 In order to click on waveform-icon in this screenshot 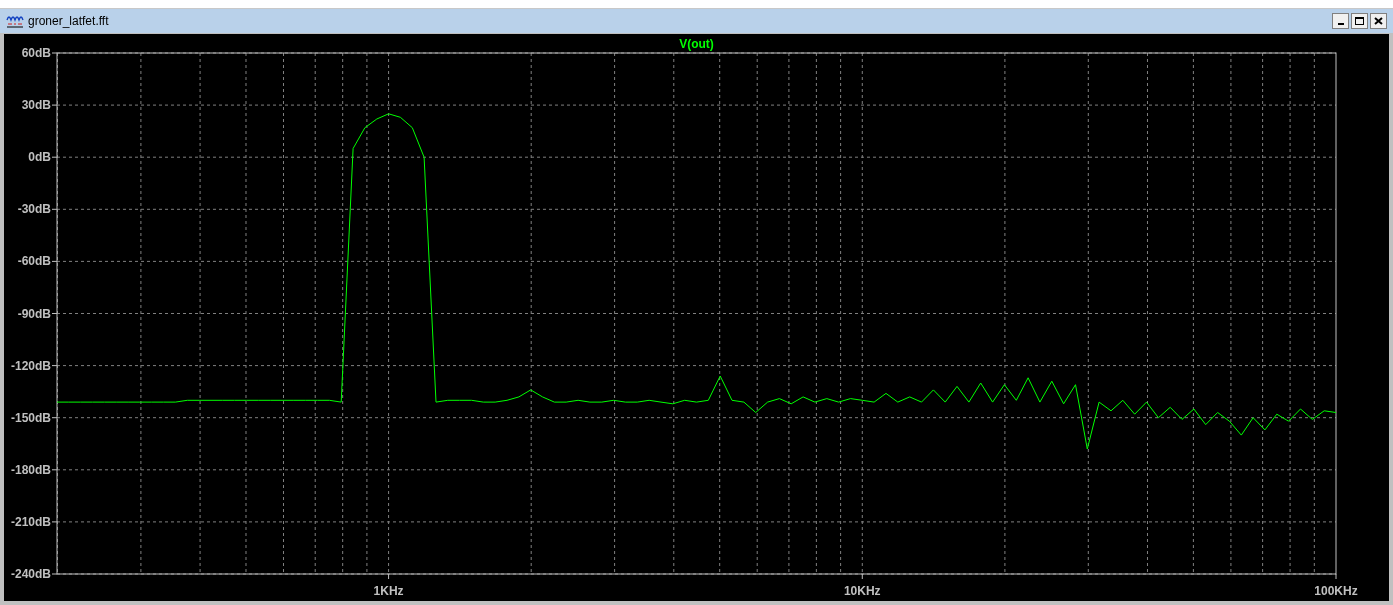, I will do `click(15, 21)`.